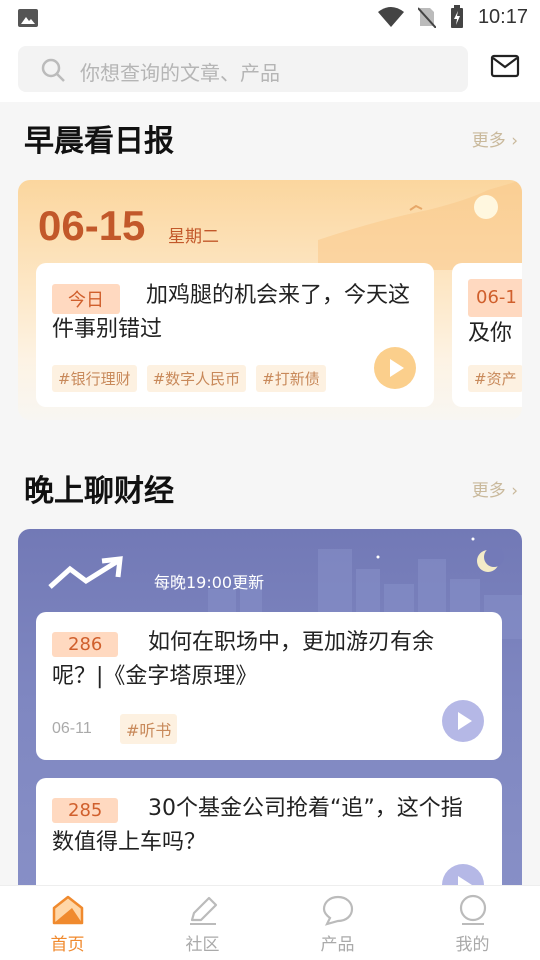  I want to click on hashtag: #资产, so click(495, 378).